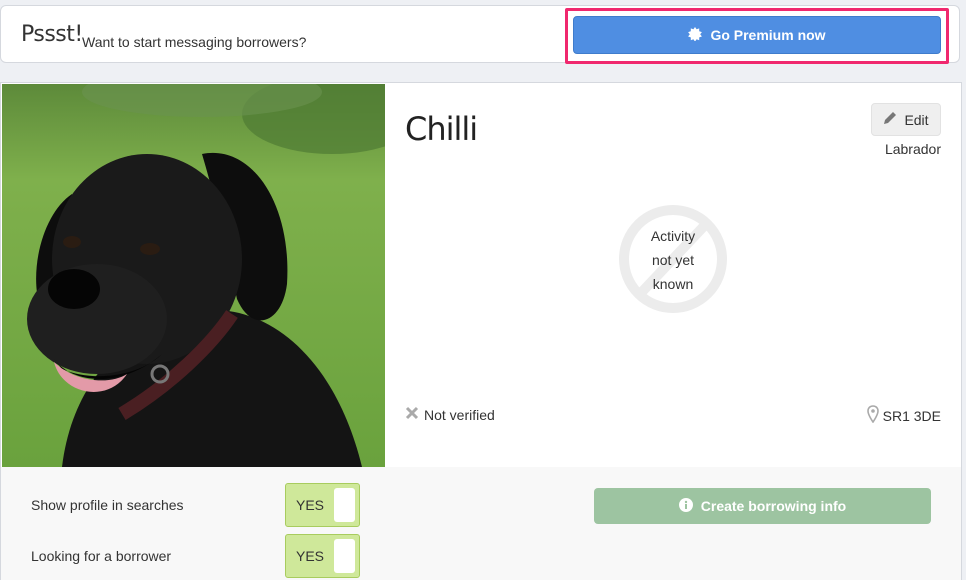 This screenshot has height=580, width=966. I want to click on create-borrowing-info-label: Create borrowing info, so click(773, 506).